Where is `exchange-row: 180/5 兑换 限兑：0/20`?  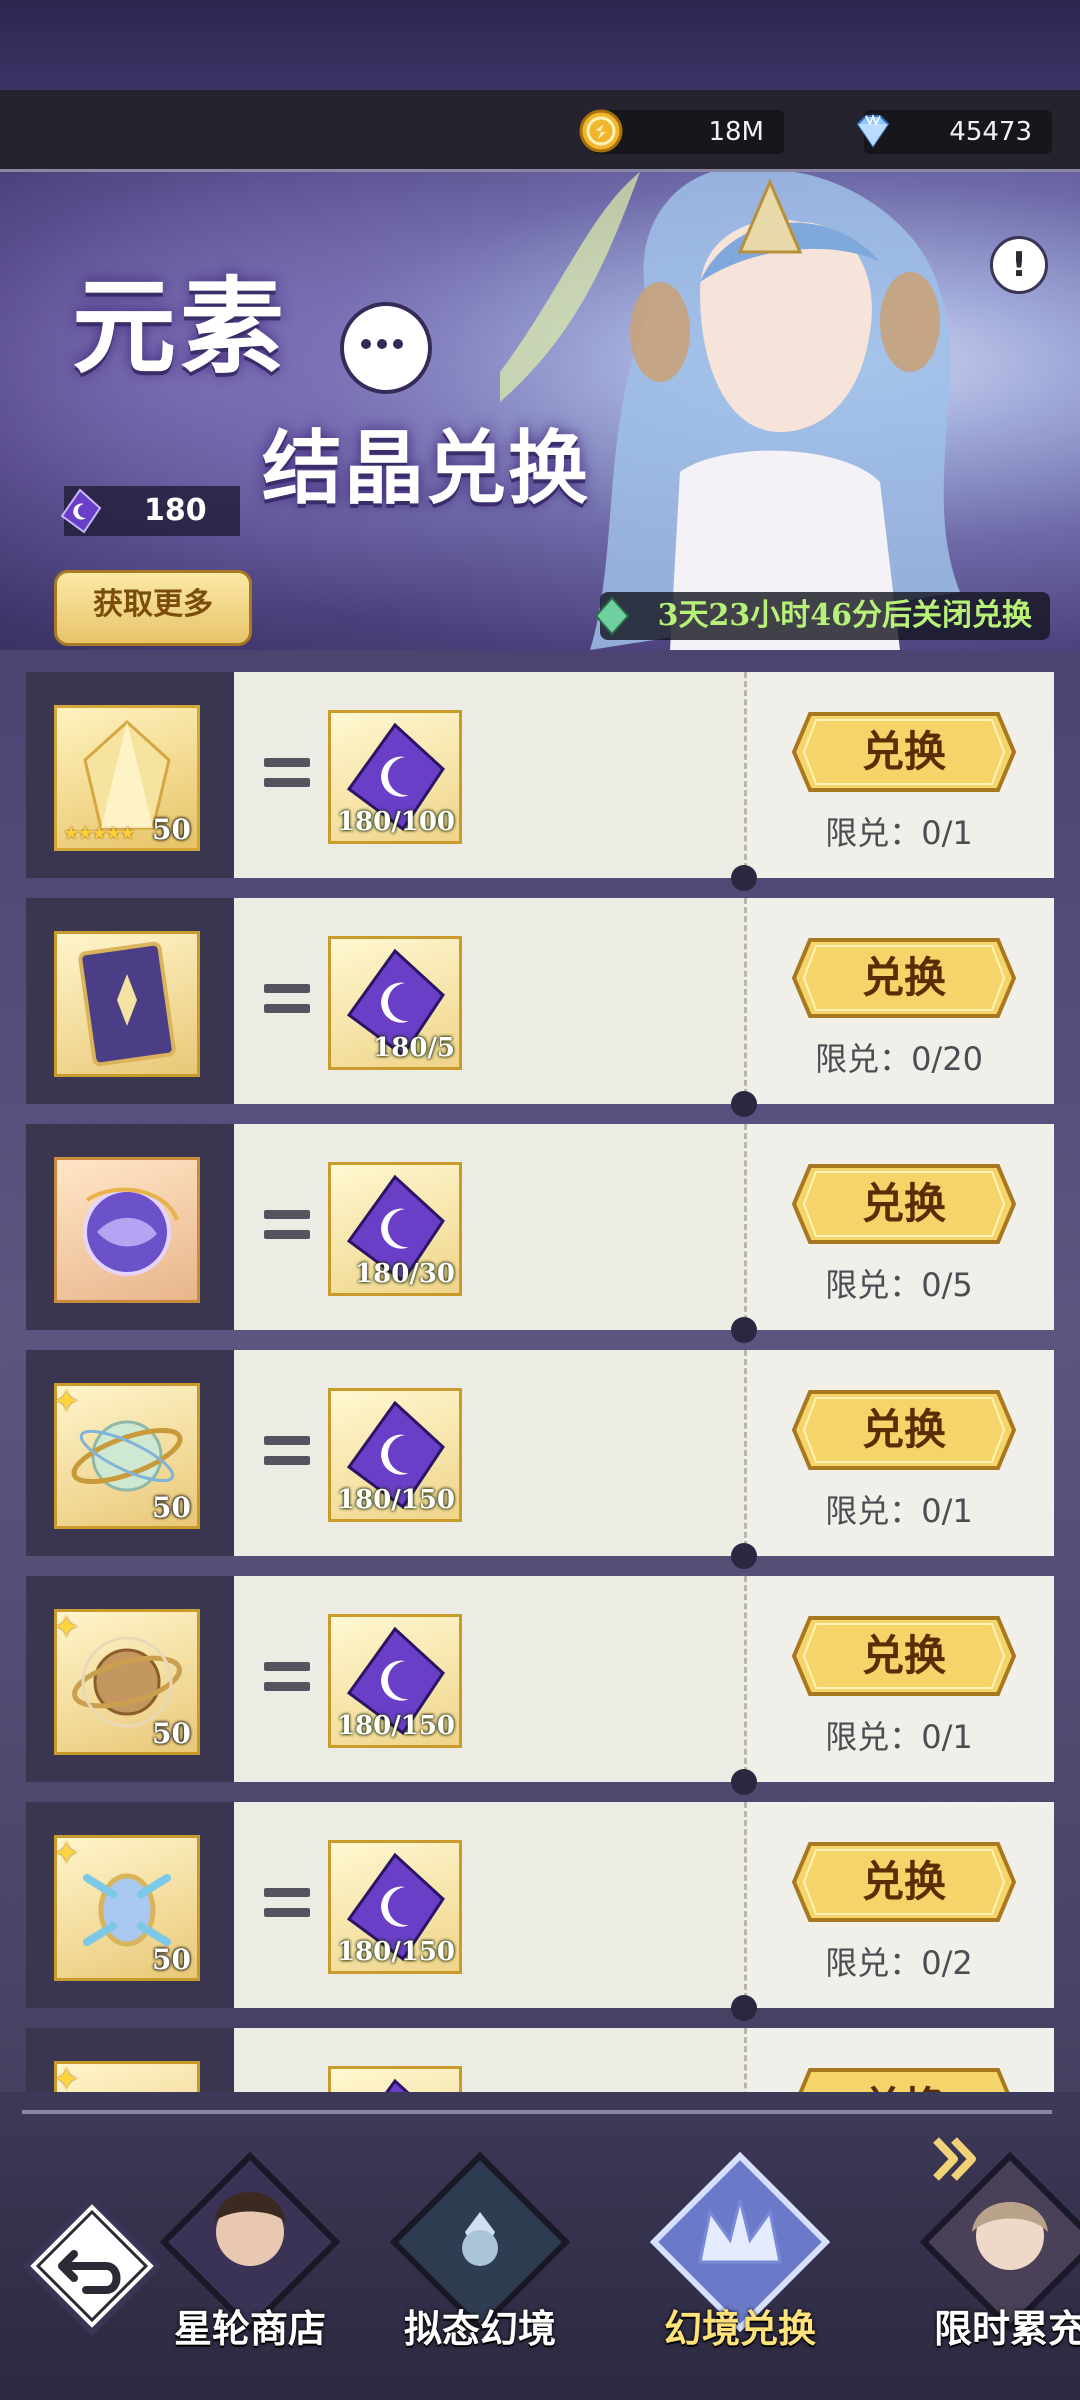
exchange-row: 180/5 兑换 限兑：0/20 is located at coordinates (540, 1001).